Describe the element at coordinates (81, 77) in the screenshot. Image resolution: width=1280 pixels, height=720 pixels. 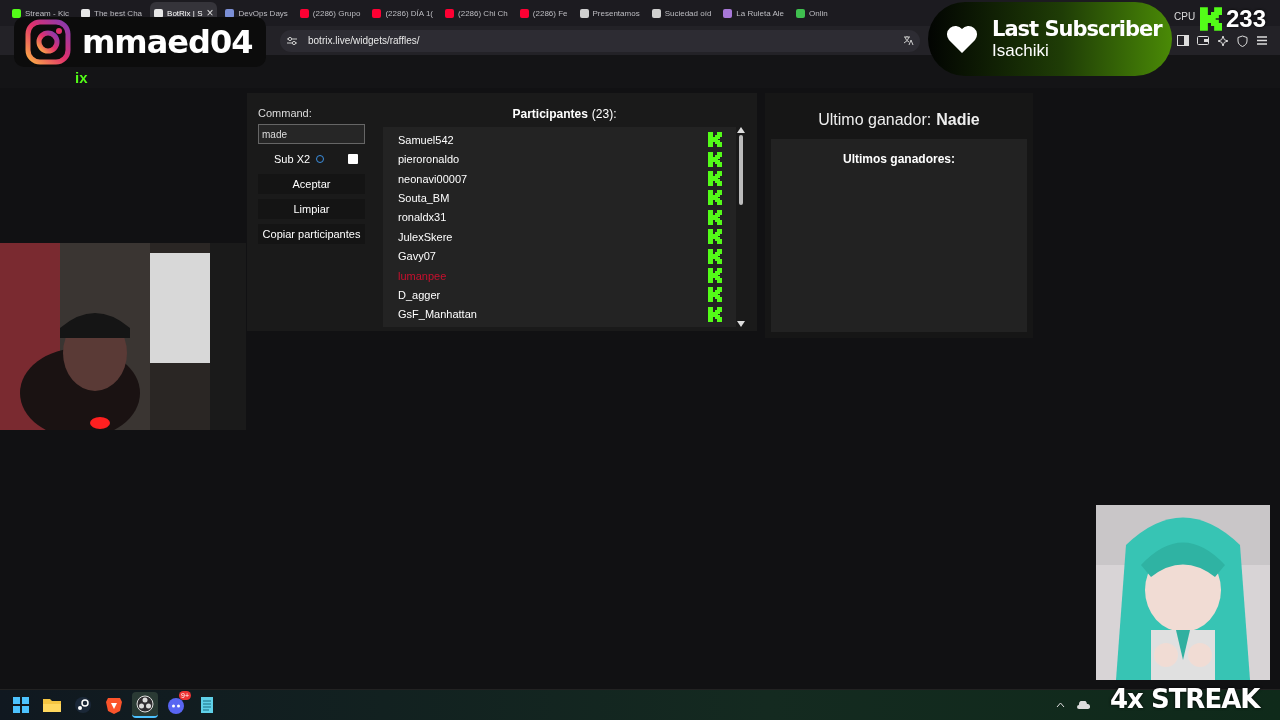
I see `site-logo: ix` at that location.